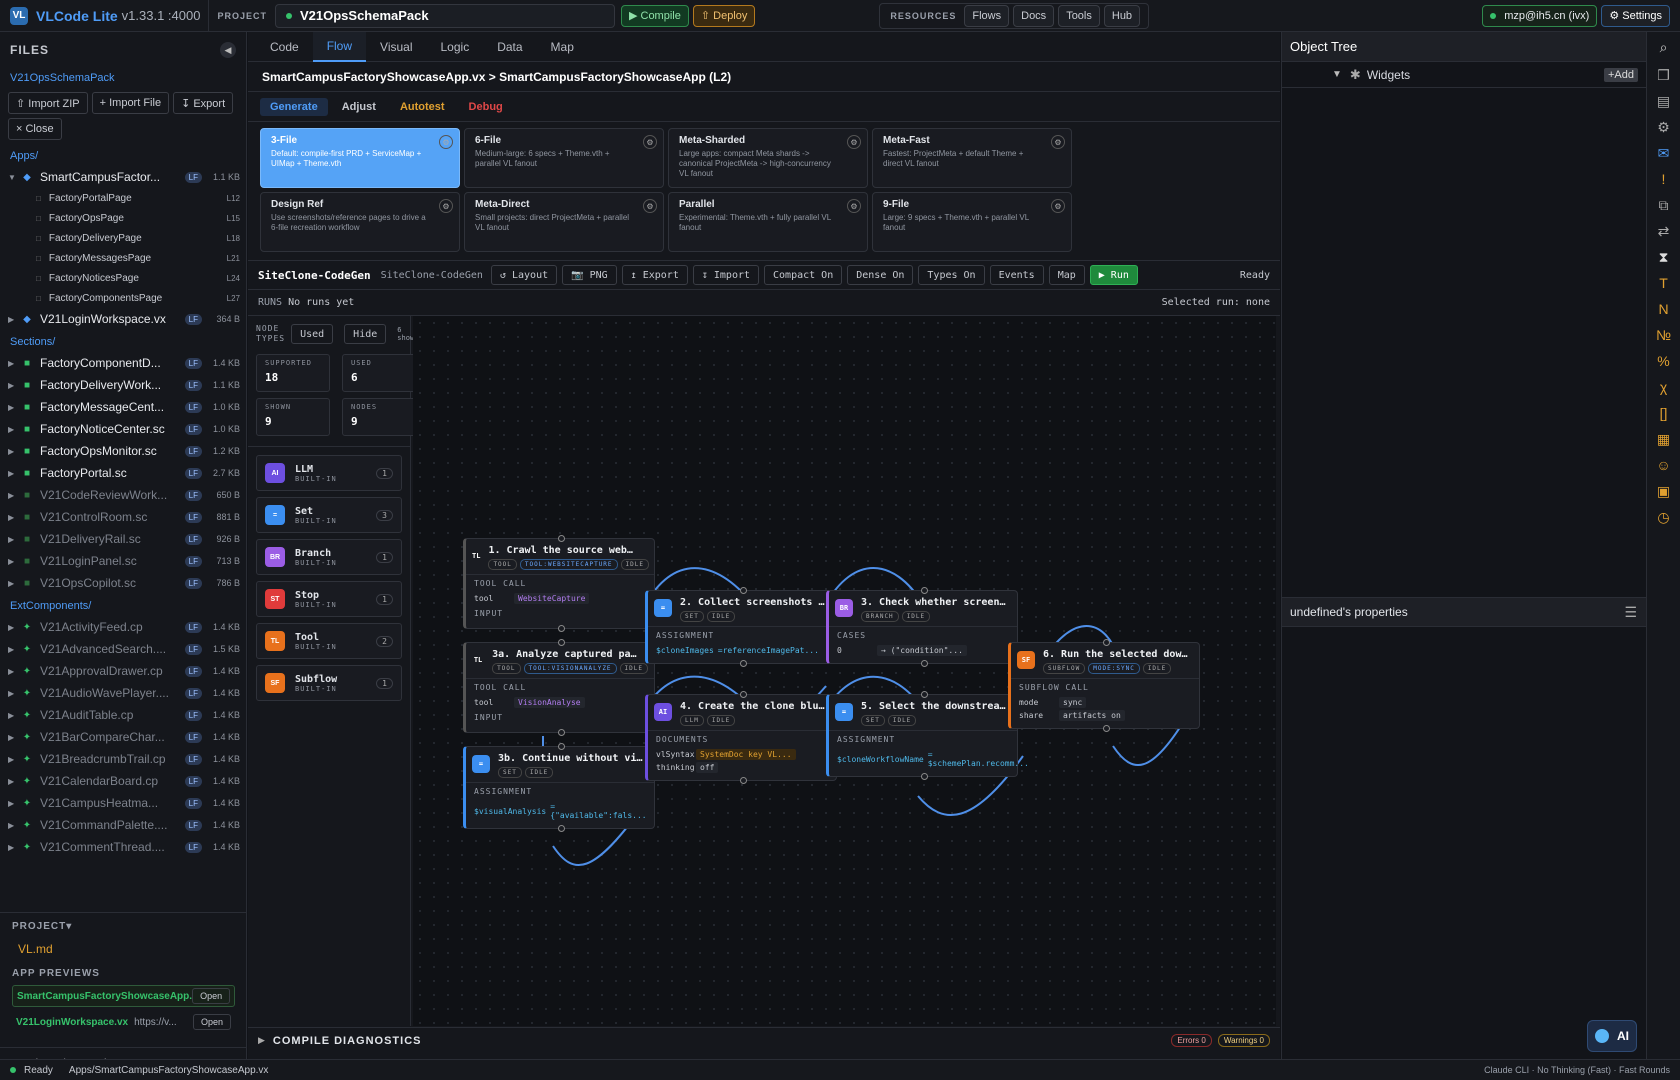 The image size is (1680, 1080). Describe the element at coordinates (123, 517) in the screenshot. I see `section-file-row: ▶ ■ V21ControlRoom.sc LF 881 B` at that location.